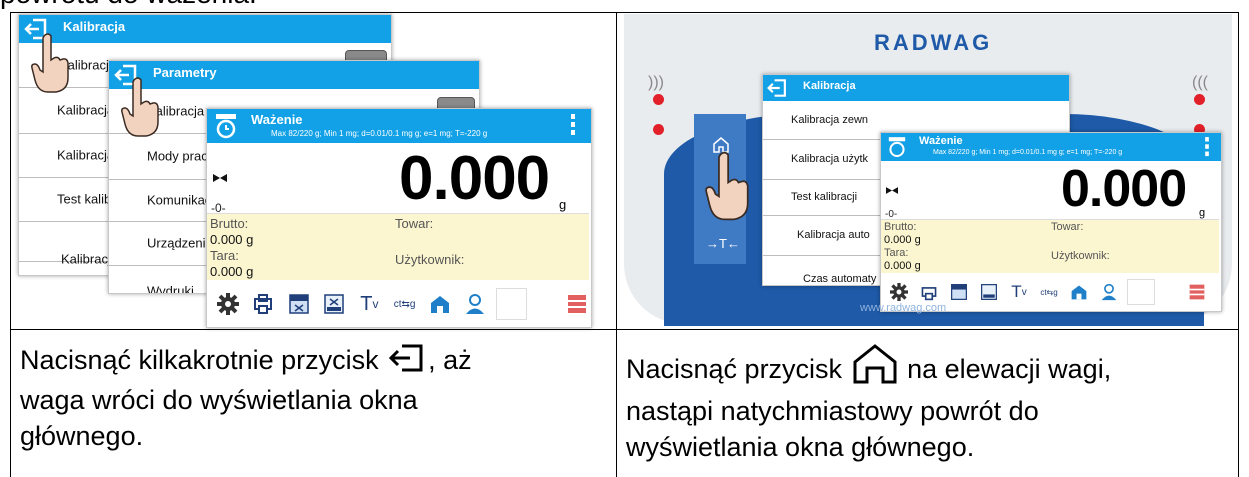 Image resolution: width=1249 pixels, height=477 pixels. What do you see at coordinates (1009, 369) in the screenshot?
I see `caption-line: na elewacji wagi,` at bounding box center [1009, 369].